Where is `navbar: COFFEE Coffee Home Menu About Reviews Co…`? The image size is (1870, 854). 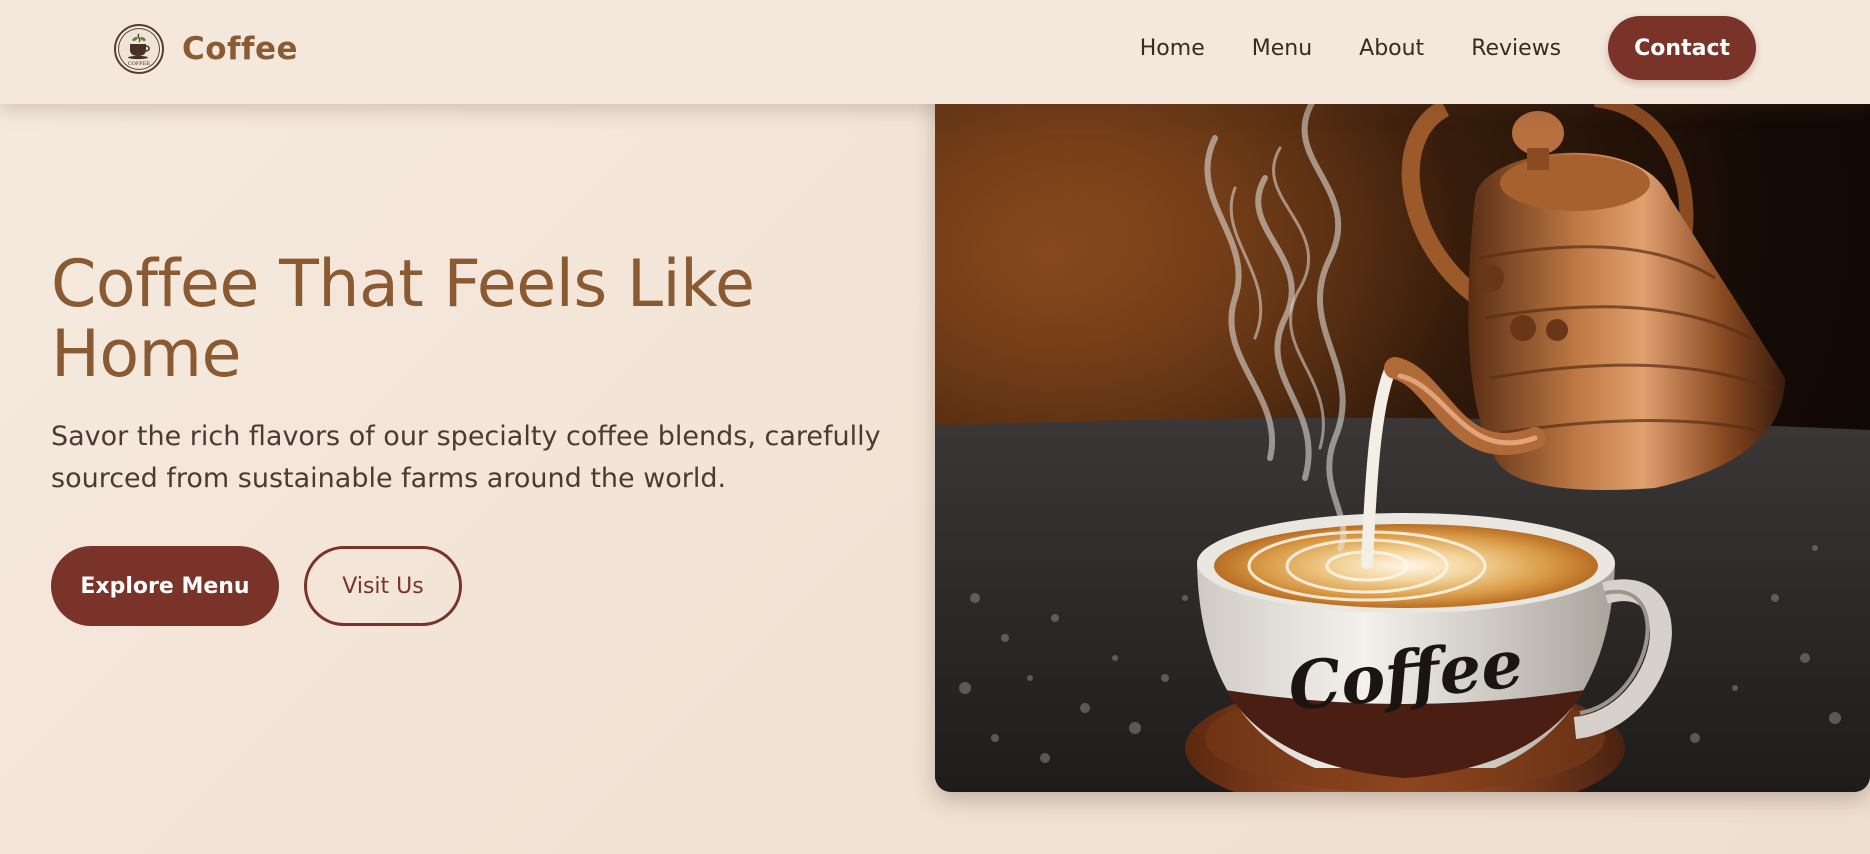
navbar: COFFEE Coffee Home Menu About Reviews Co… is located at coordinates (935, 52).